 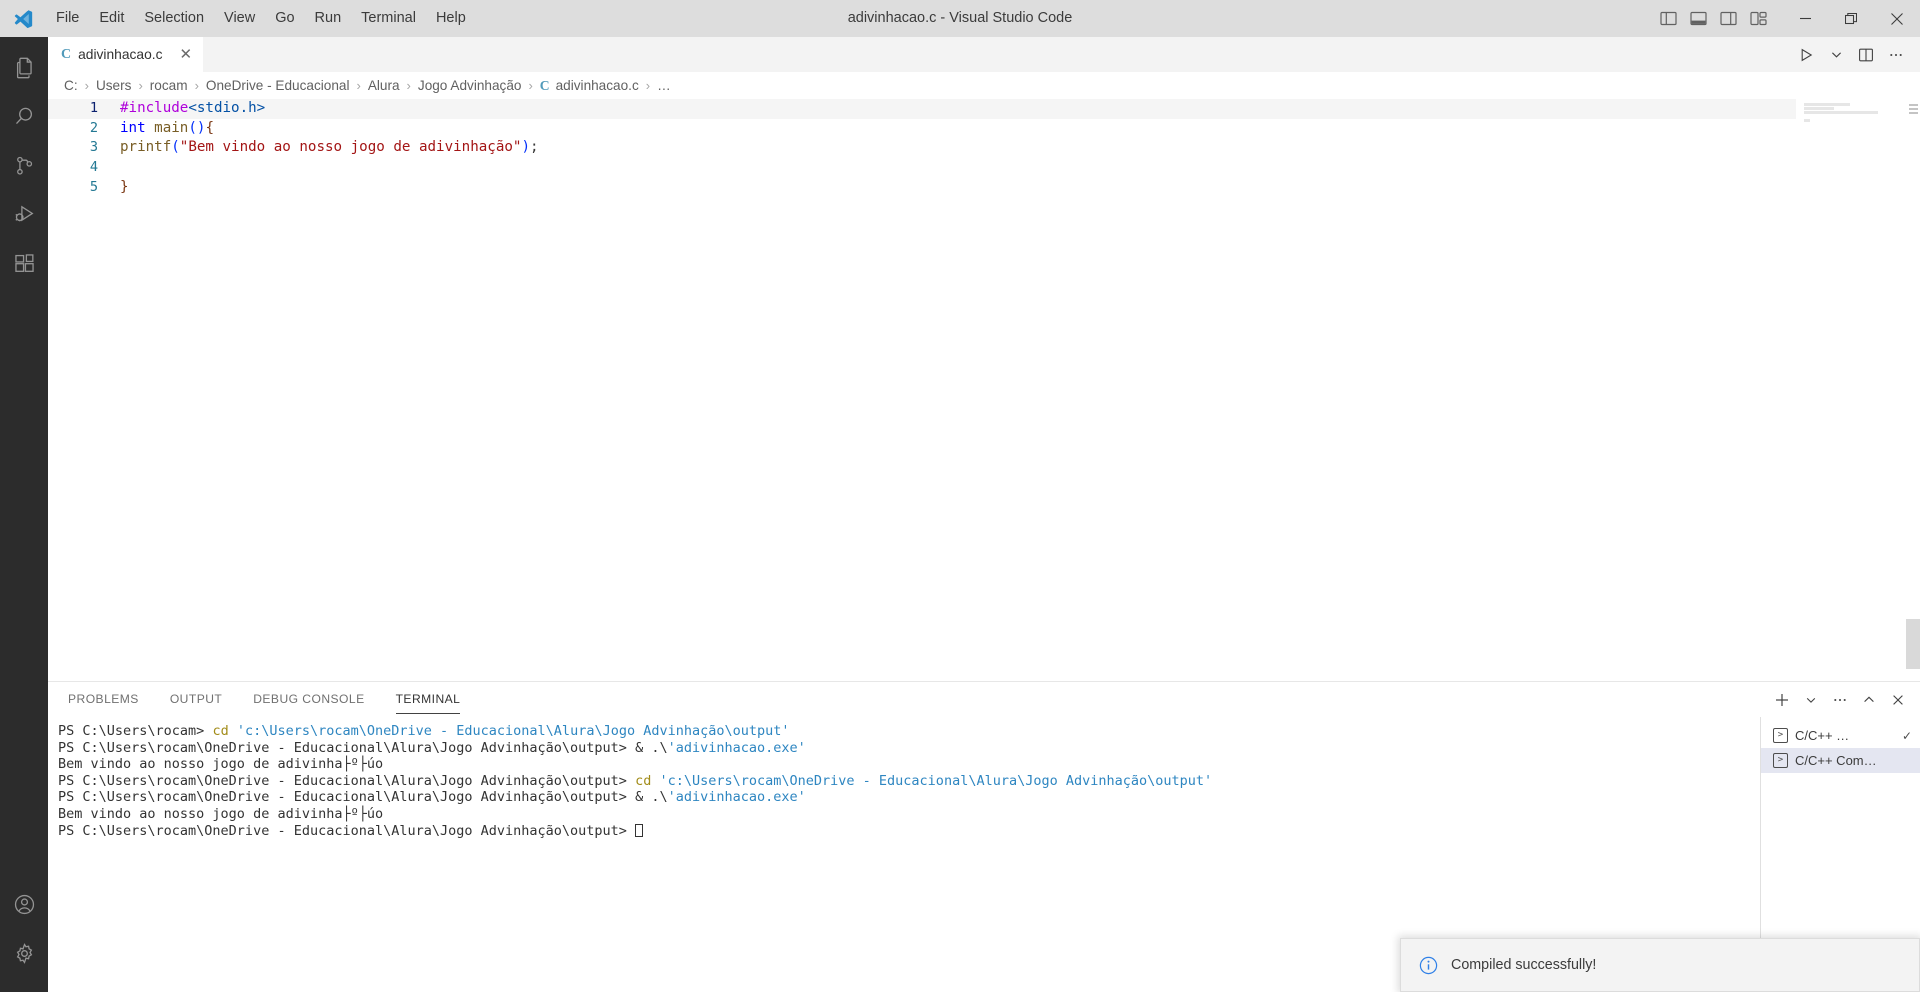 I want to click on close-panel-icon, so click(x=1898, y=700).